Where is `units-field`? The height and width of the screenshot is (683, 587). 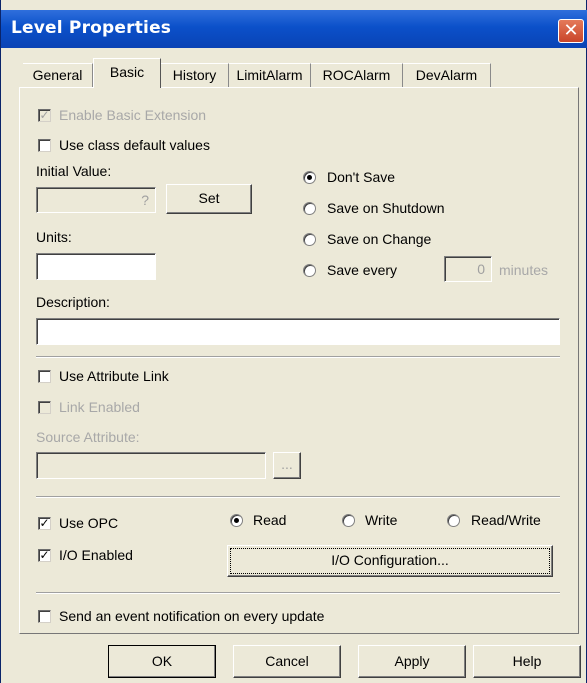
units-field is located at coordinates (96, 266).